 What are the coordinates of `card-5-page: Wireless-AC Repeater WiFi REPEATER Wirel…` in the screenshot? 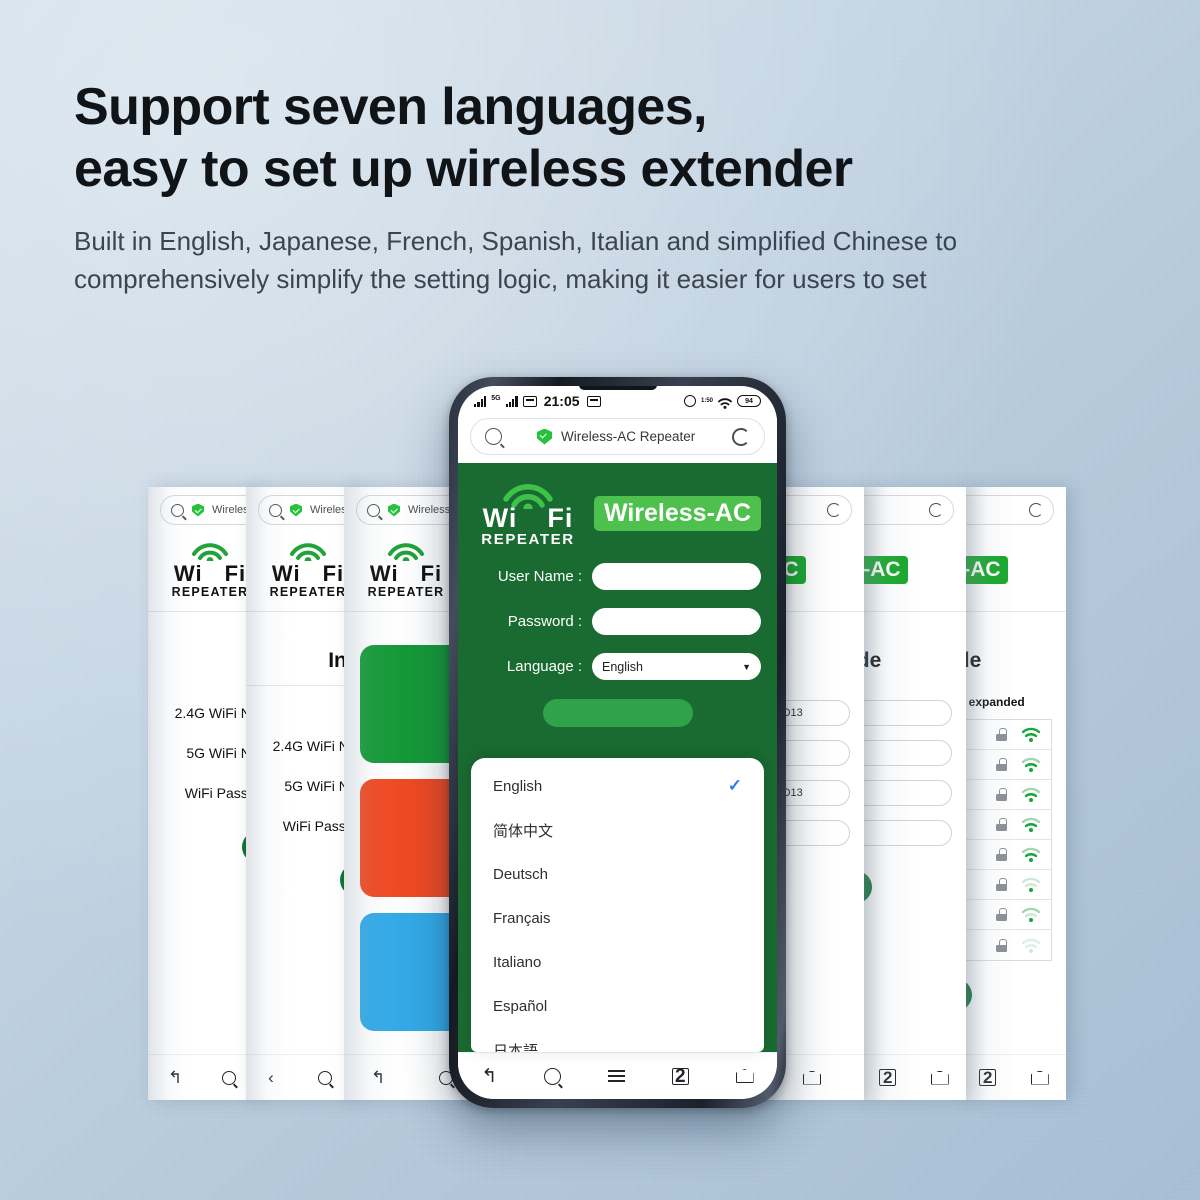 It's located at (914, 793).